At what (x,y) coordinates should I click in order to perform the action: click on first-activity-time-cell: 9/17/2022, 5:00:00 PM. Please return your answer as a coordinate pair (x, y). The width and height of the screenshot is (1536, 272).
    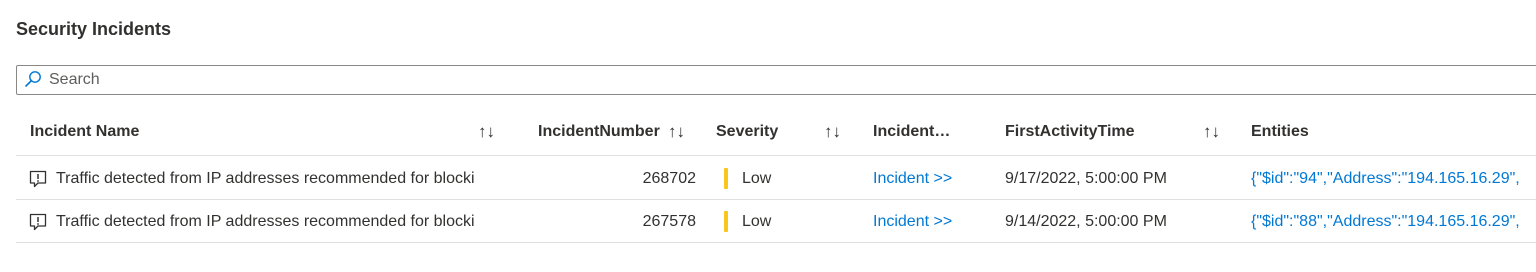
    Looking at the image, I should click on (1086, 178).